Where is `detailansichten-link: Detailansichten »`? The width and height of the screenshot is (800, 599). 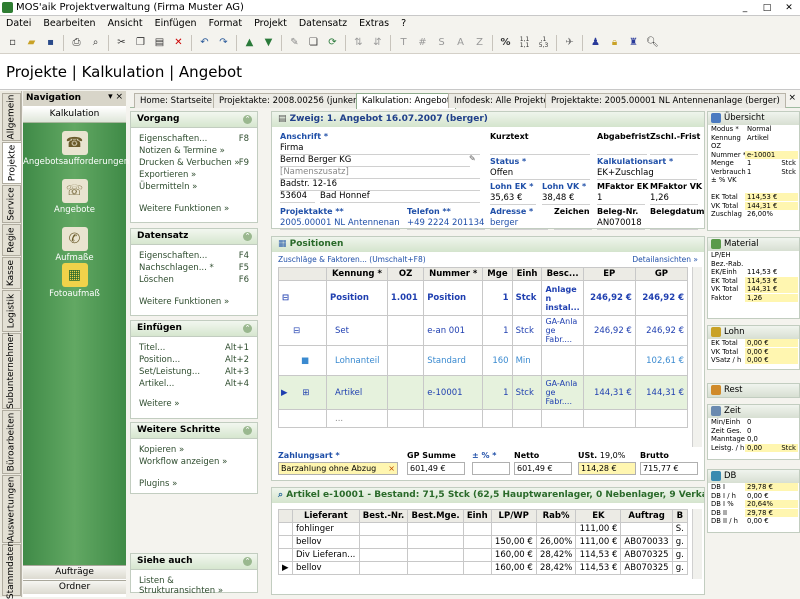
detailansichten-link: Detailansichten » is located at coordinates (665, 259).